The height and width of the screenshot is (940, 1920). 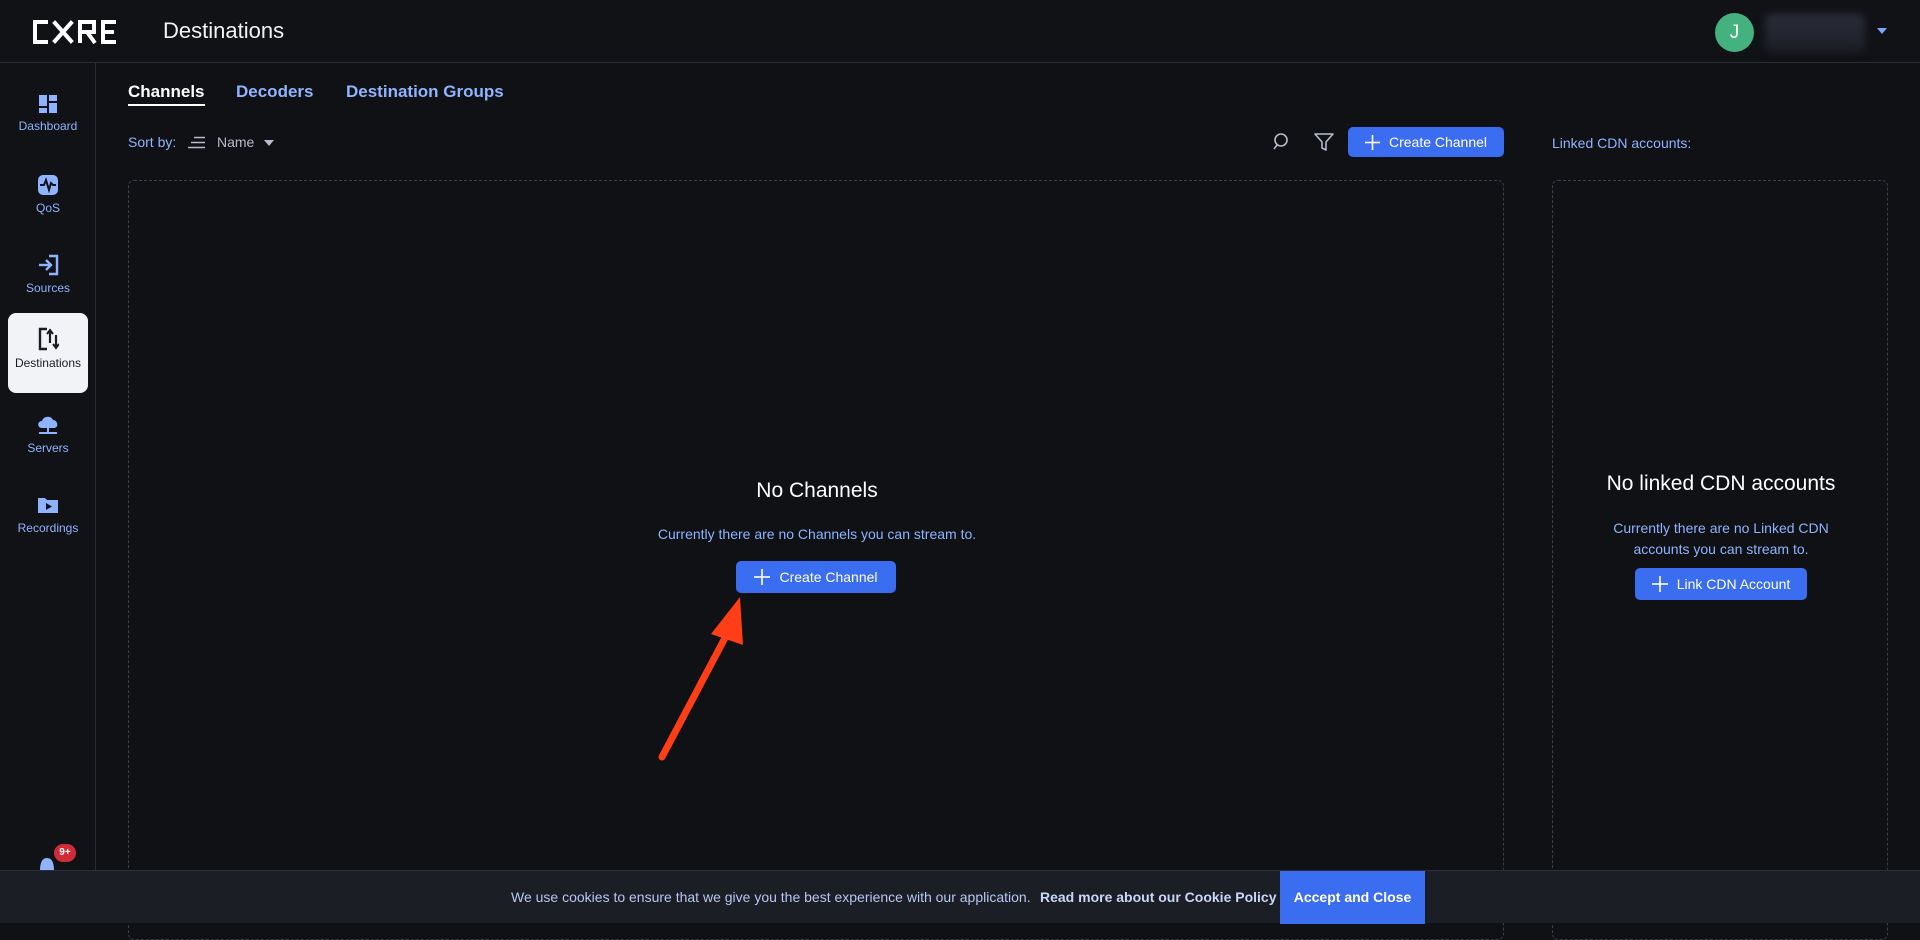 I want to click on no-channels-title: No Channels, so click(x=817, y=490).